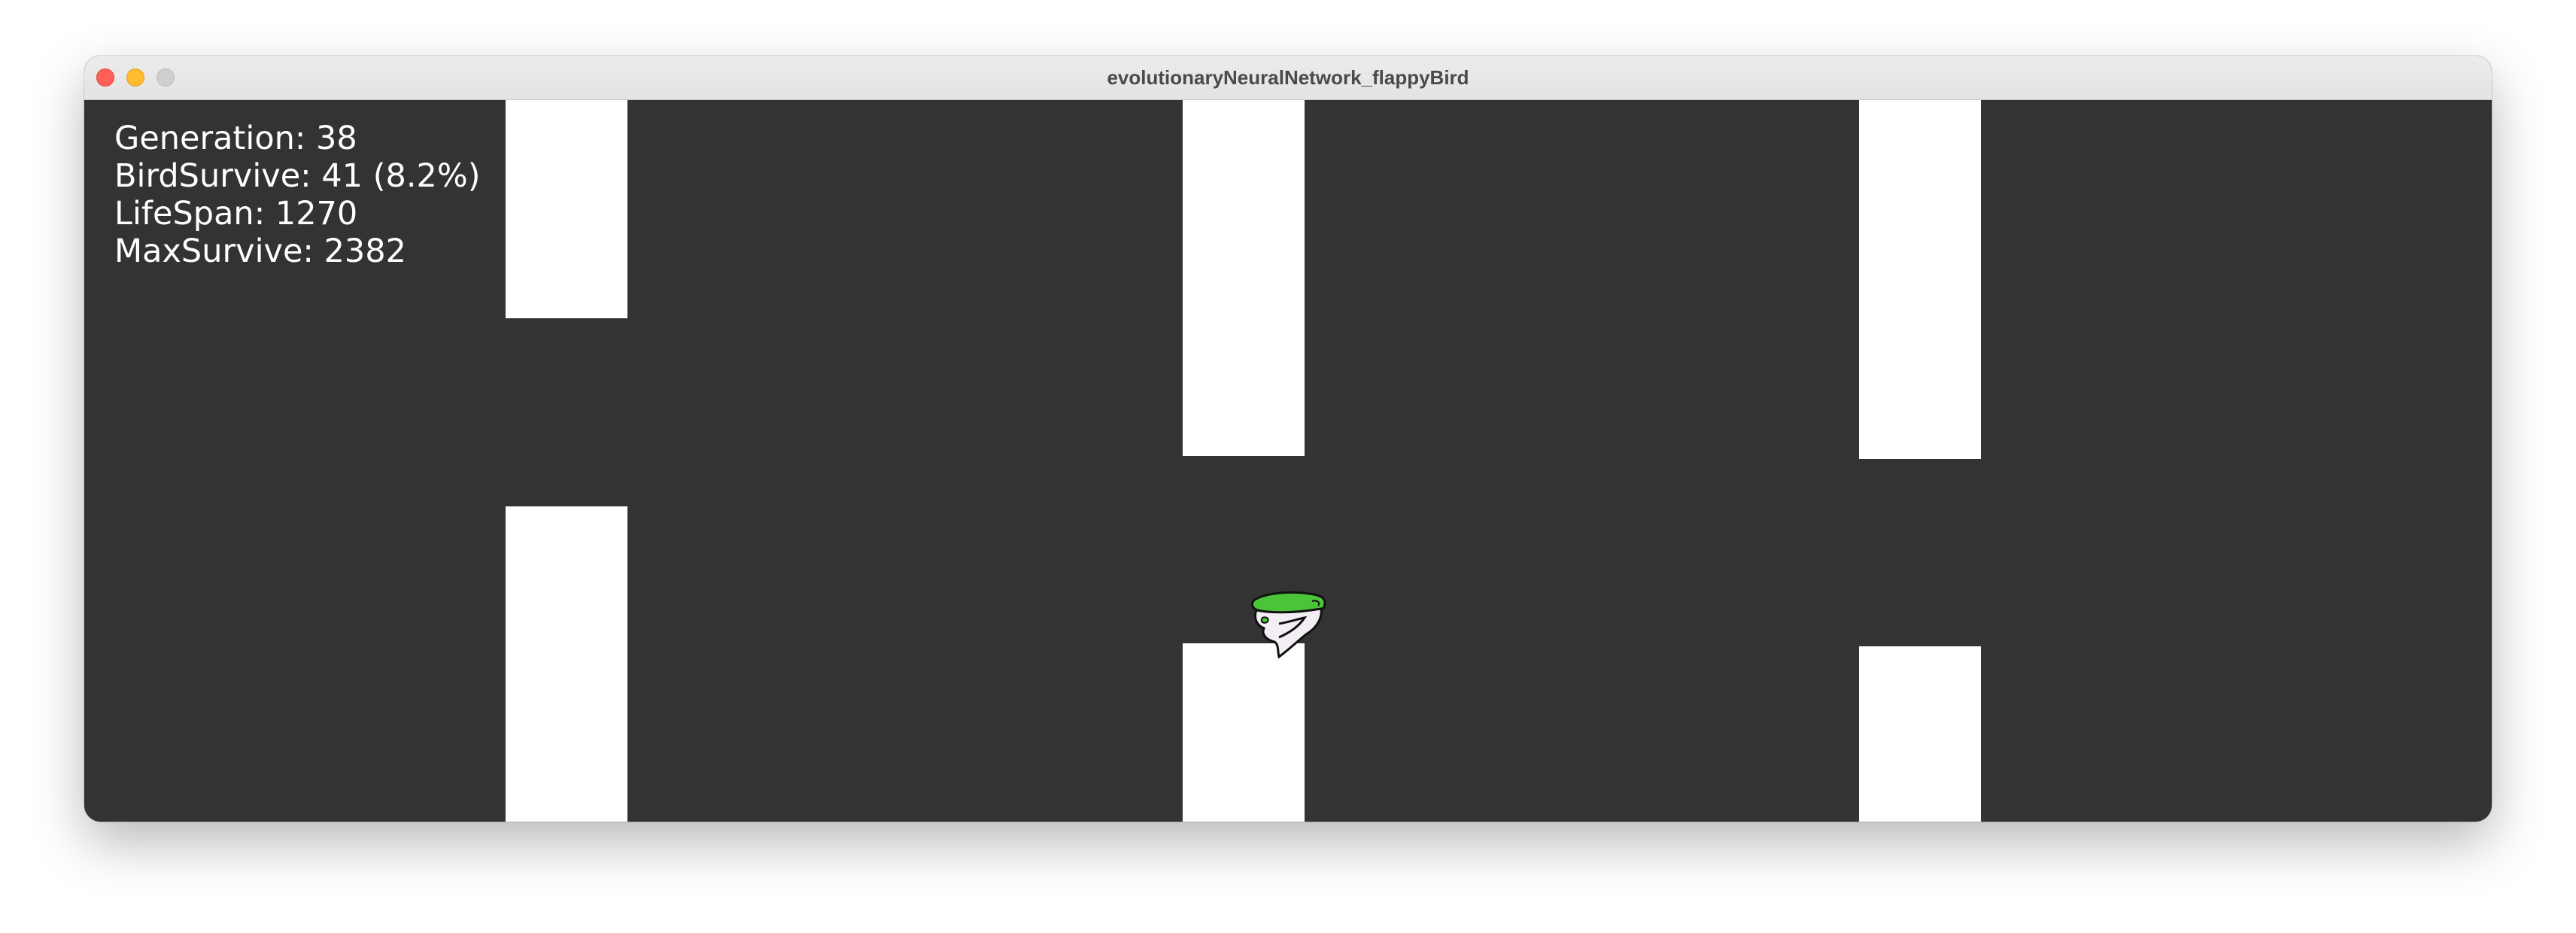 The width and height of the screenshot is (2576, 933). What do you see at coordinates (1289, 625) in the screenshot?
I see `bird-icon` at bounding box center [1289, 625].